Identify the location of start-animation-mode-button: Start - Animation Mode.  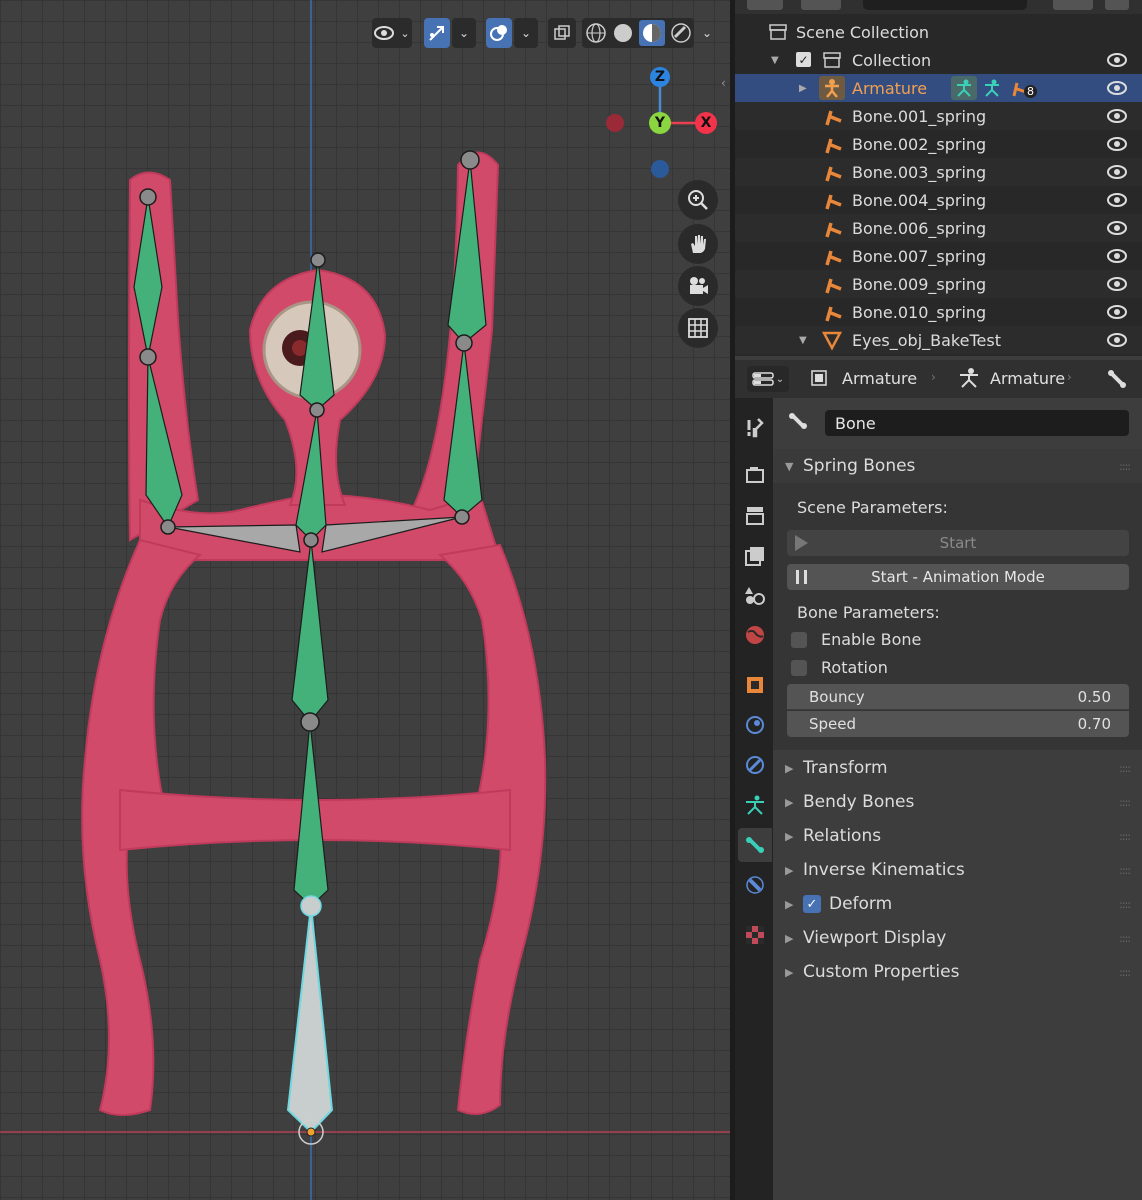
(958, 577).